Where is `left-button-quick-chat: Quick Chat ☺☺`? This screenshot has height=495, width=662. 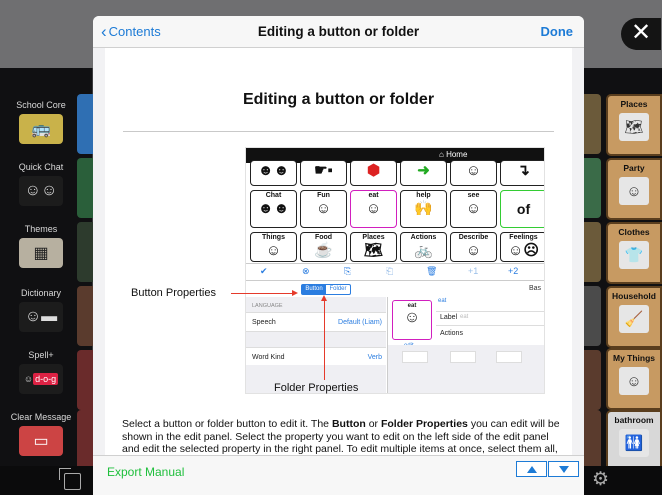
left-button-quick-chat: Quick Chat ☺☺ is located at coordinates (41, 191).